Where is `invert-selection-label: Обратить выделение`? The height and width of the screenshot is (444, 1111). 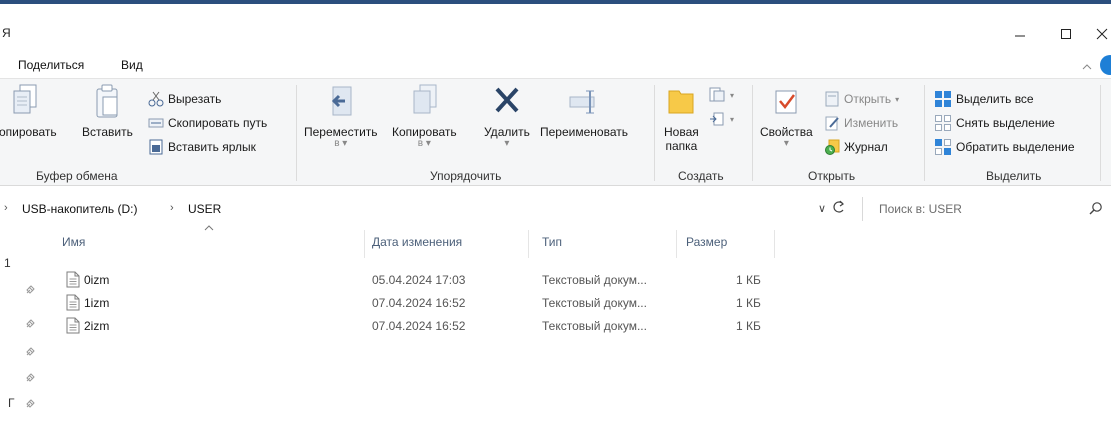
invert-selection-label: Обратить выделение is located at coordinates (1015, 147).